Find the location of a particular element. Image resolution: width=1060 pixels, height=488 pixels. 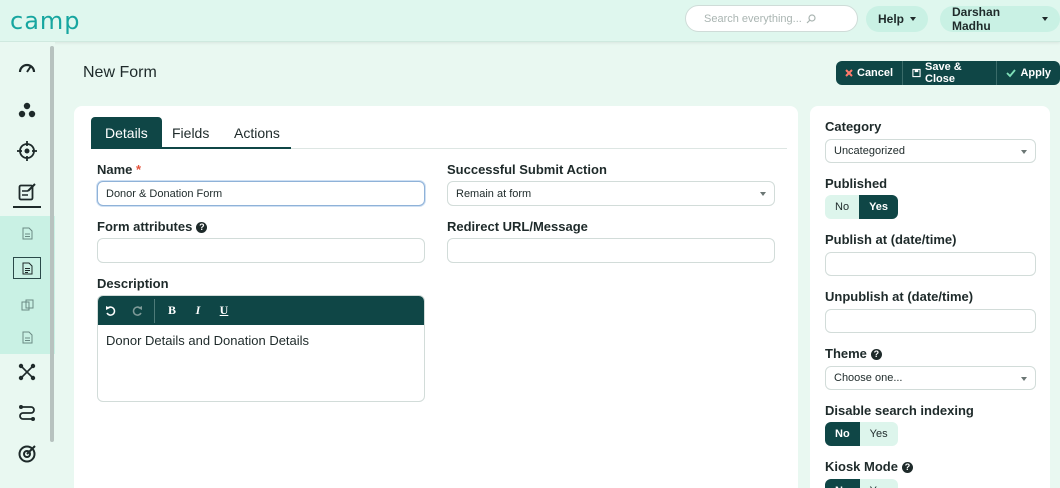

components-edit-icon is located at coordinates (27, 192).